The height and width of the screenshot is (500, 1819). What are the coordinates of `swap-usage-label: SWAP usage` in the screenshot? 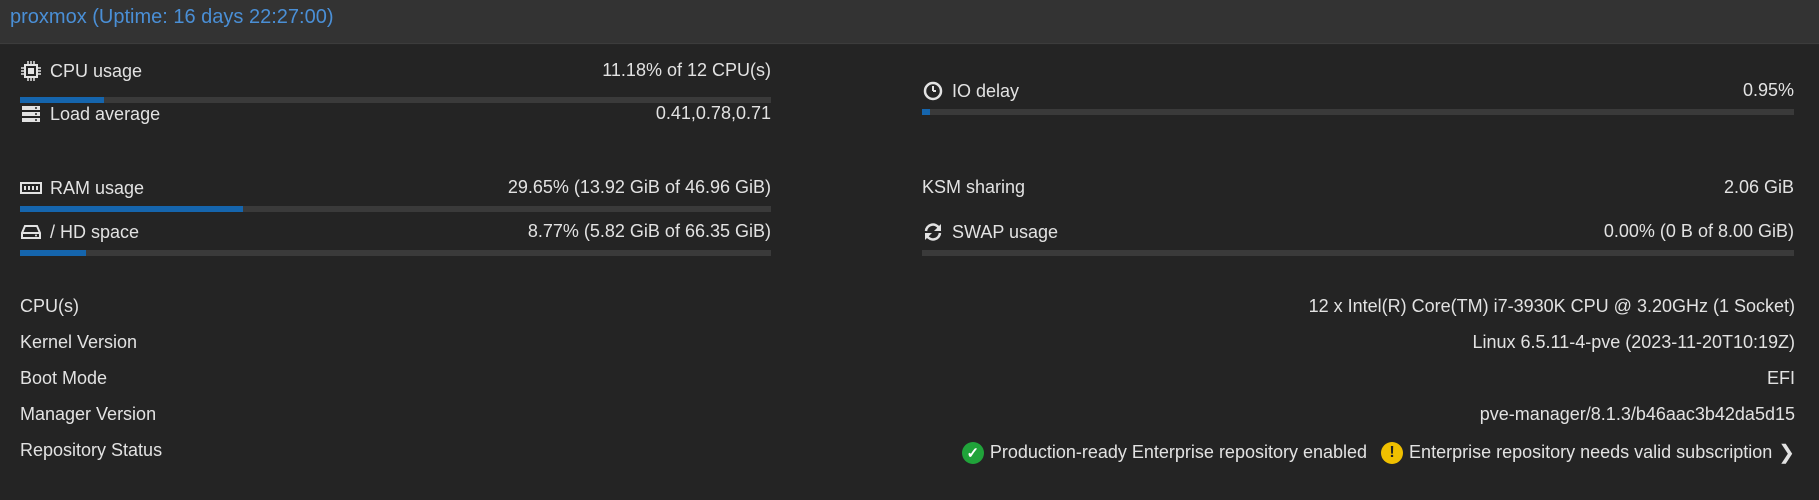 It's located at (1005, 231).